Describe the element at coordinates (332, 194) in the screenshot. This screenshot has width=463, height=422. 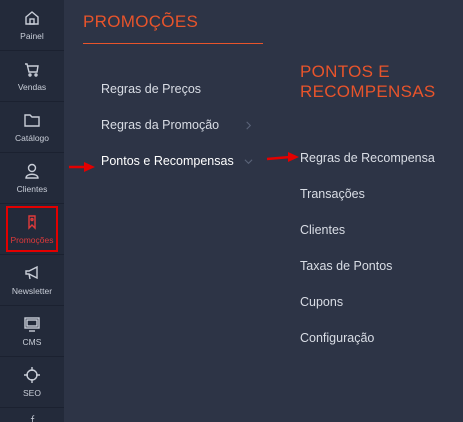
I see `submenu-item-transacoes: Transações` at that location.